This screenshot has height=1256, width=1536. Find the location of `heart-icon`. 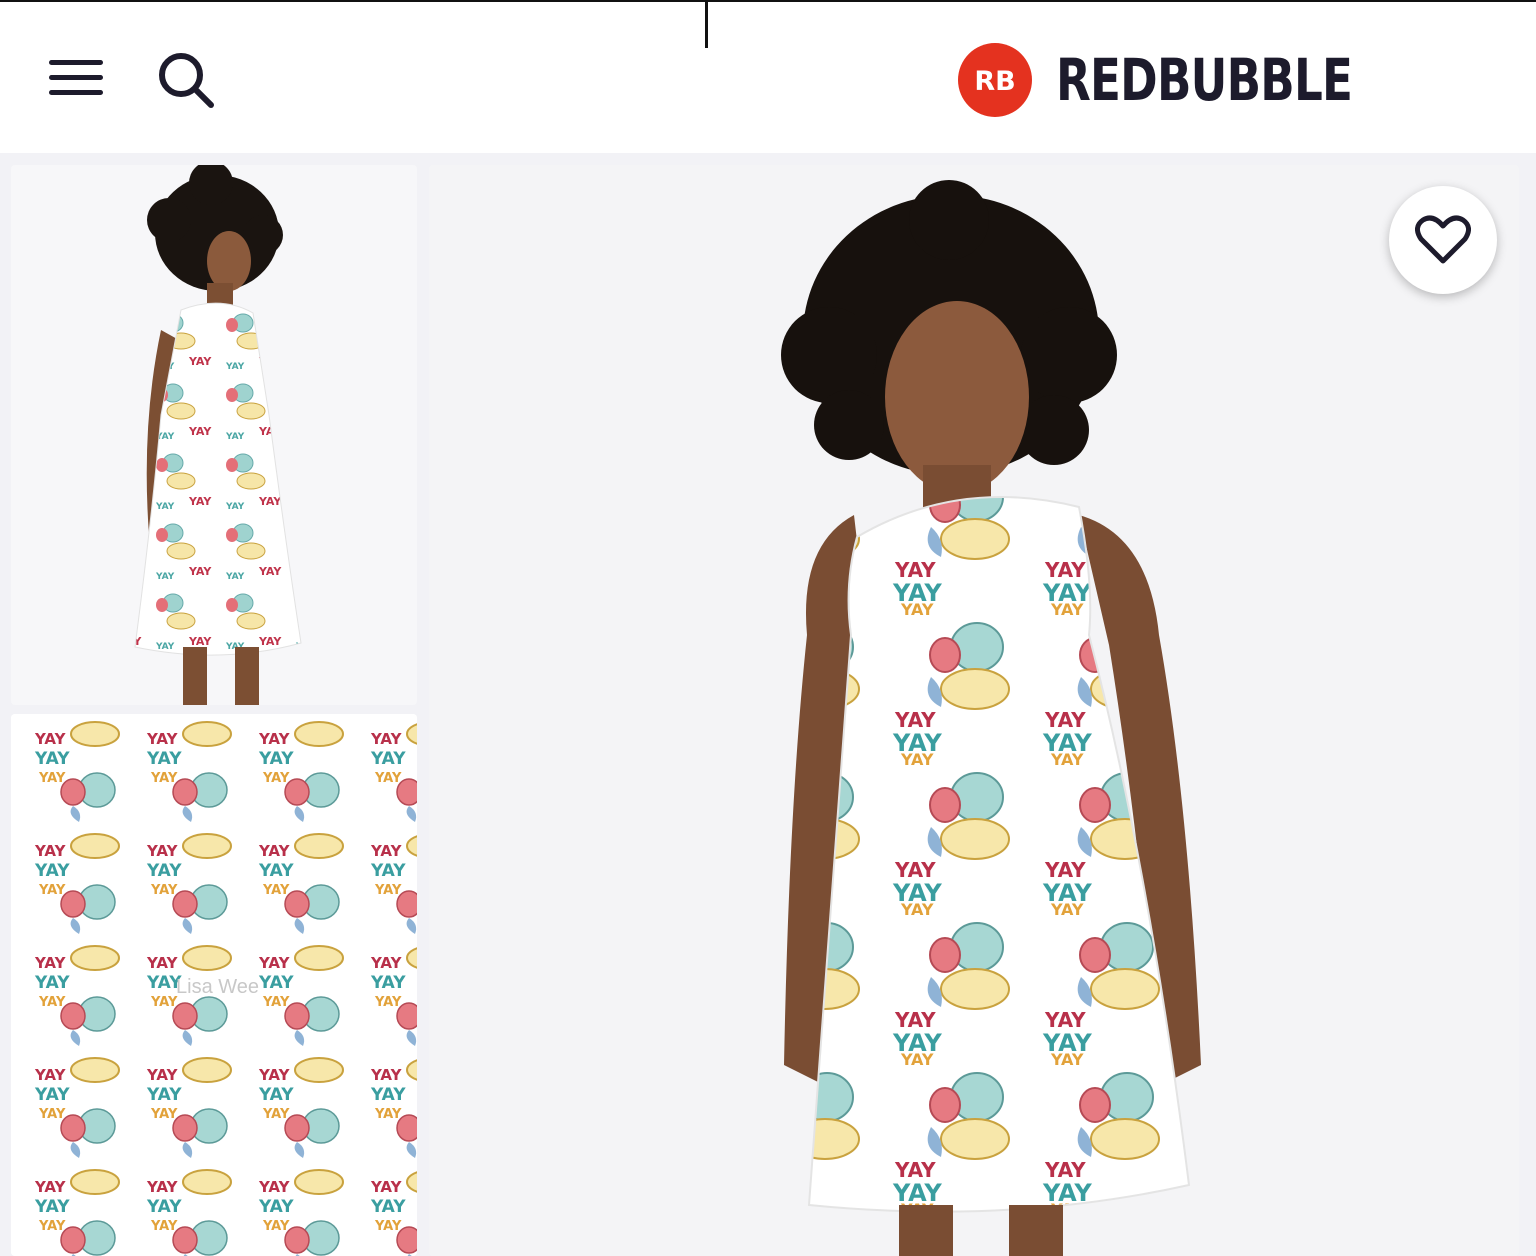

heart-icon is located at coordinates (1443, 239).